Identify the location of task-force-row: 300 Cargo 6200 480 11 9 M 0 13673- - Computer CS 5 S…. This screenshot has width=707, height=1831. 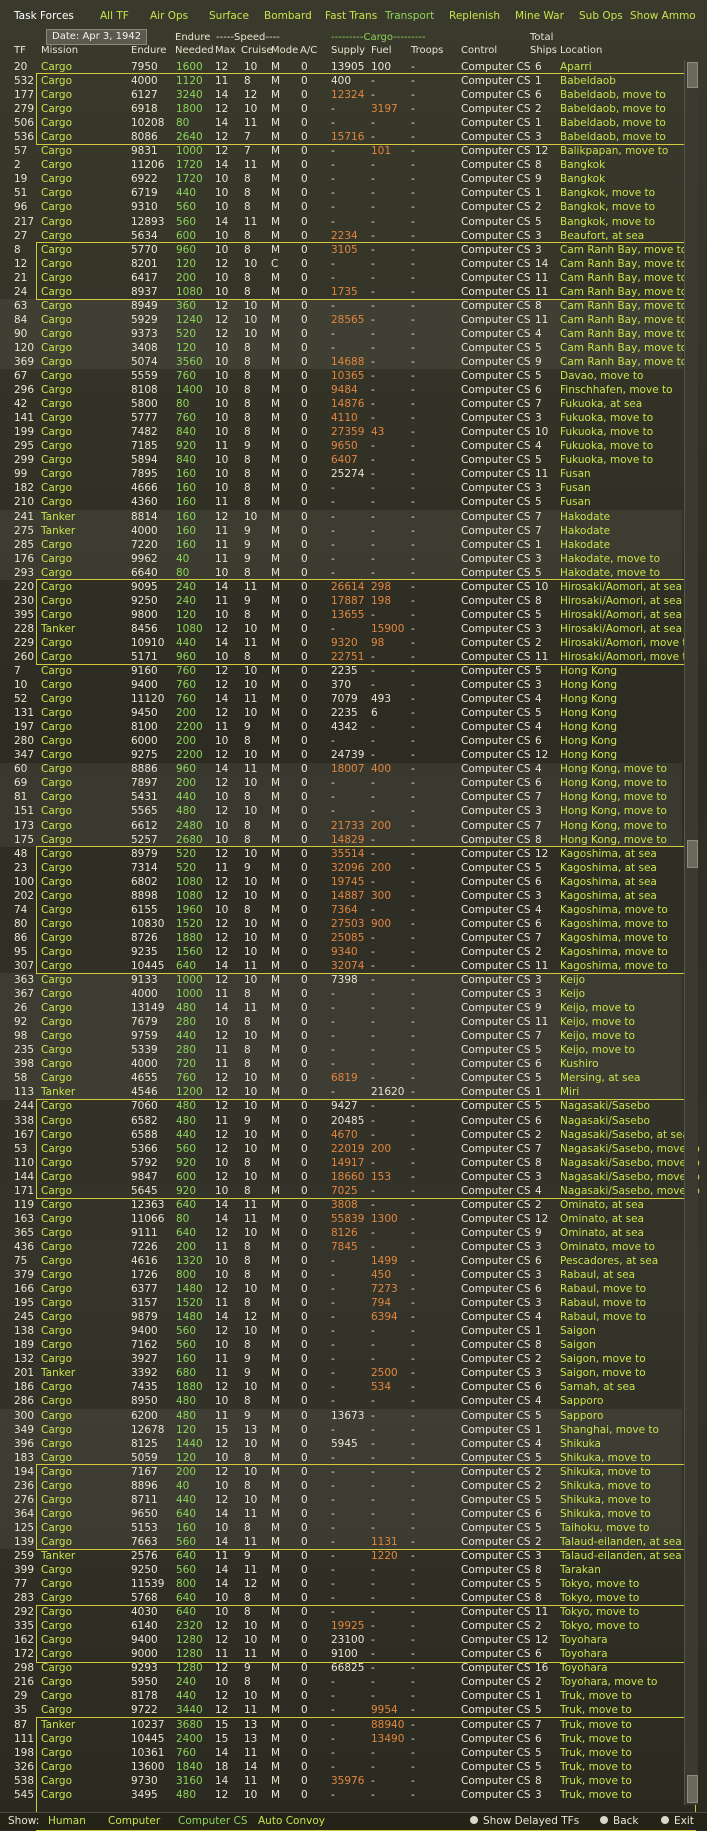
(341, 1416).